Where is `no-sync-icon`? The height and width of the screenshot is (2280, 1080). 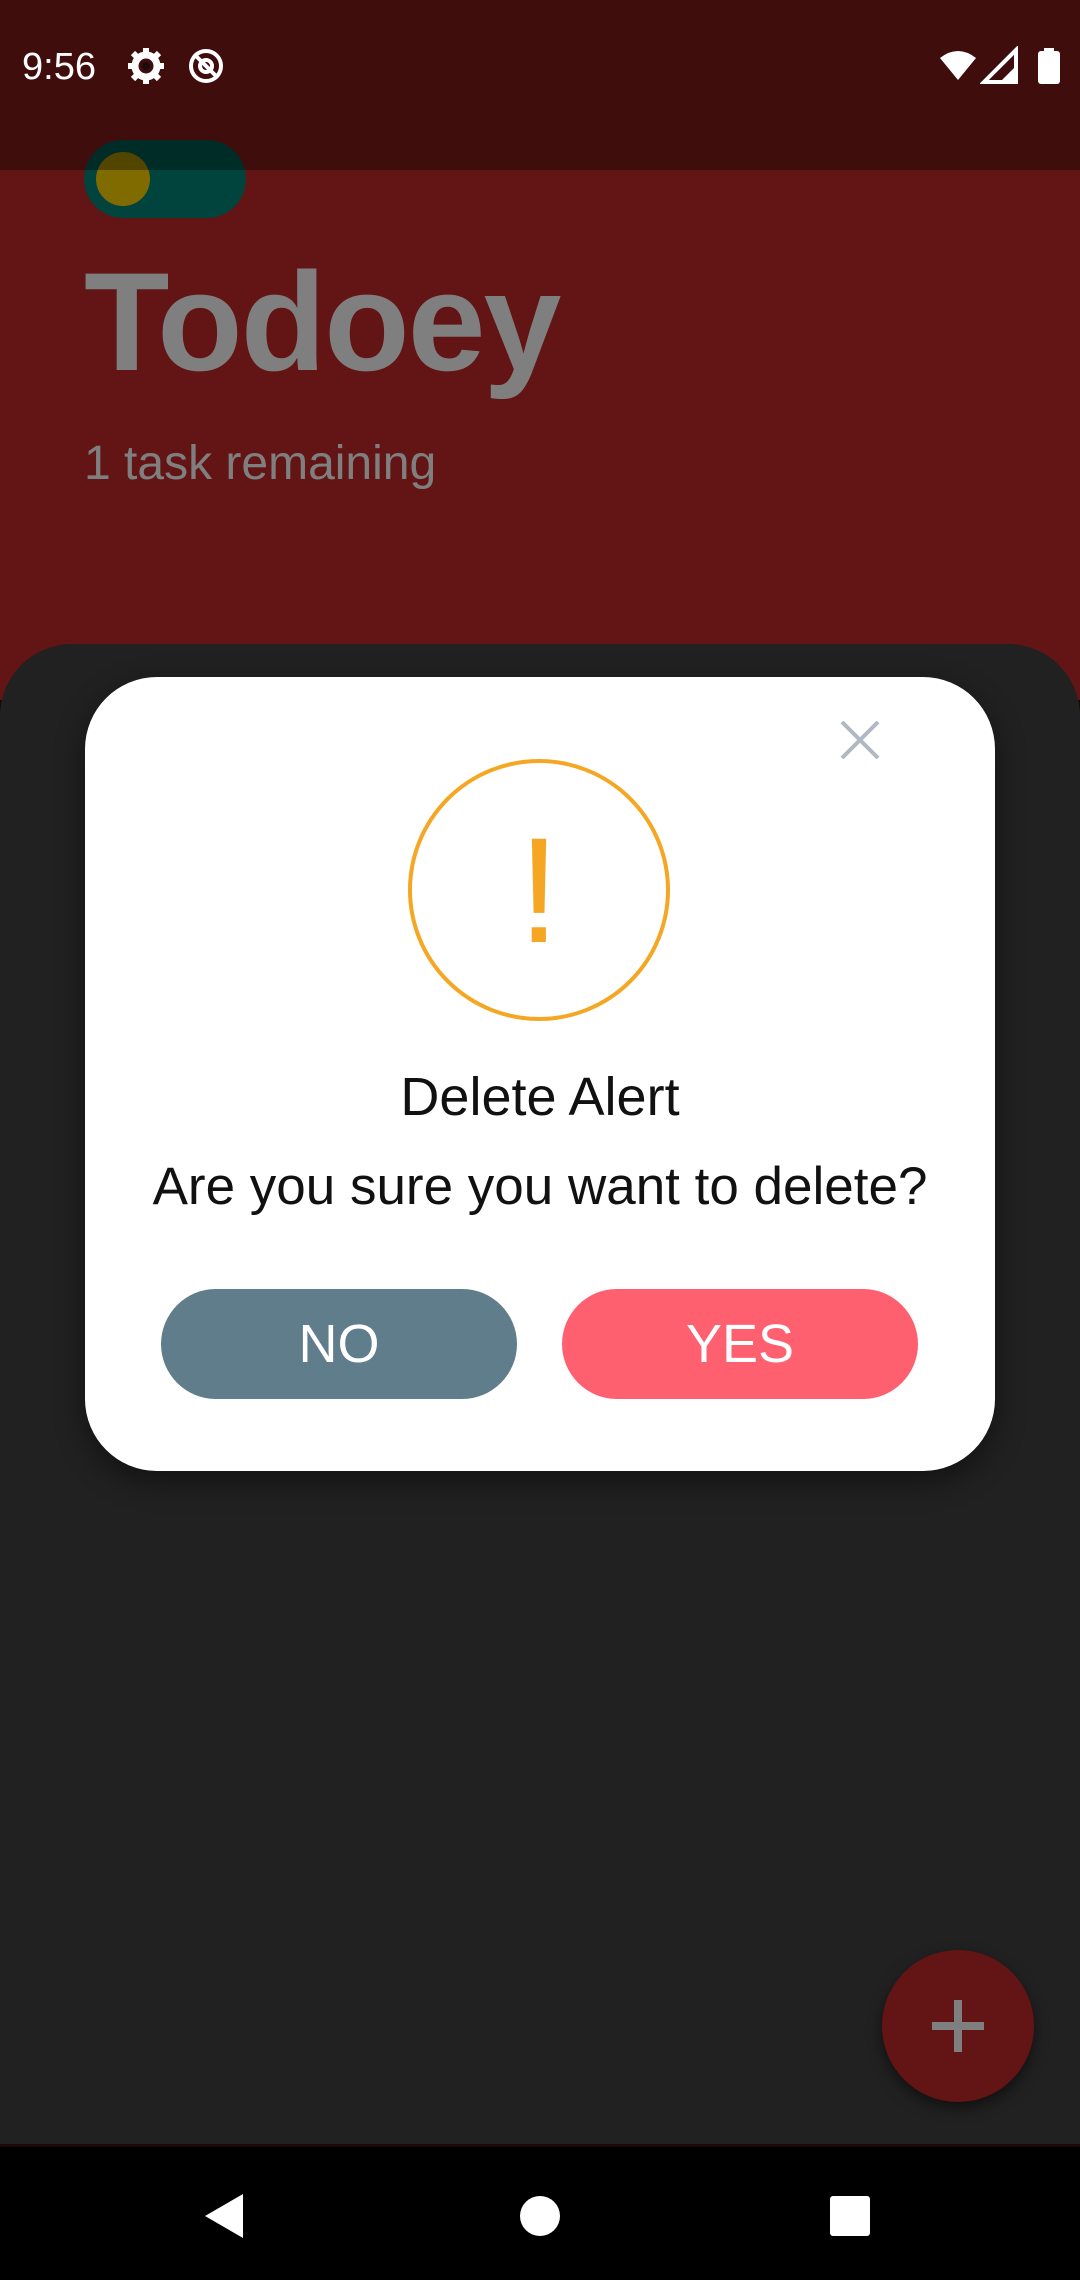 no-sync-icon is located at coordinates (206, 66).